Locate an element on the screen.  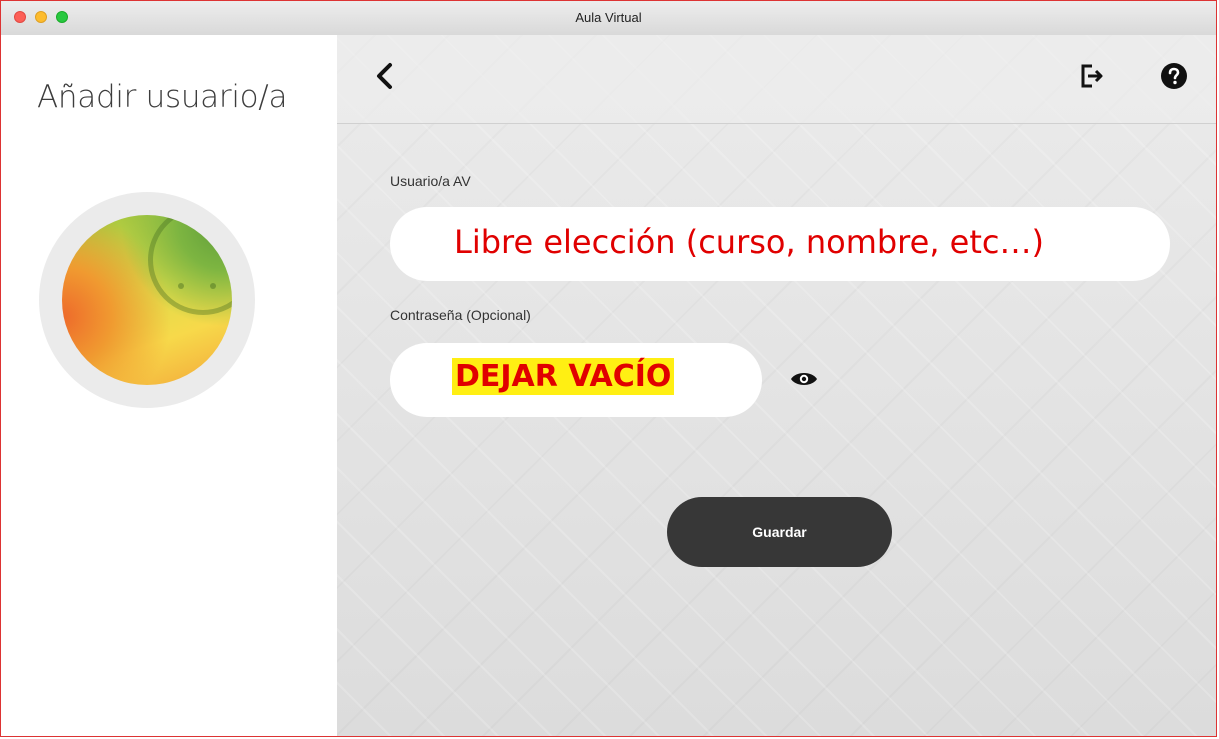
username-annotation: Libre elección (curso, nombre, etc…) is located at coordinates (749, 242).